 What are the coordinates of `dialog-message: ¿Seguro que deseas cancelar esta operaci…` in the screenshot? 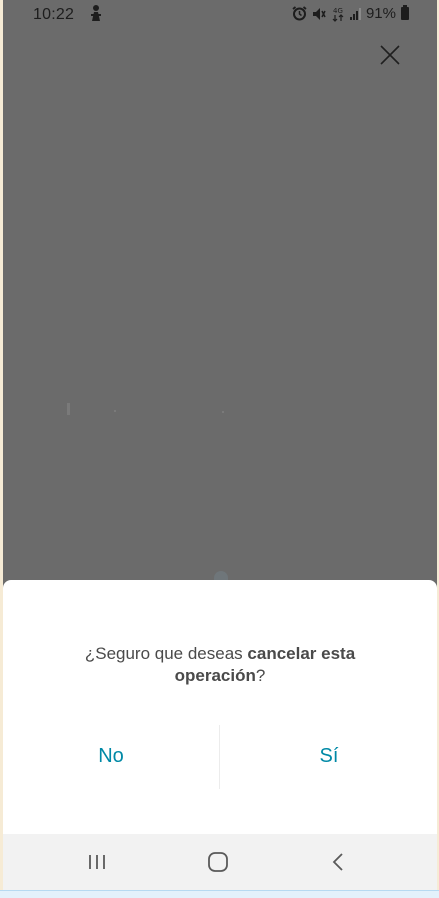 It's located at (220, 665).